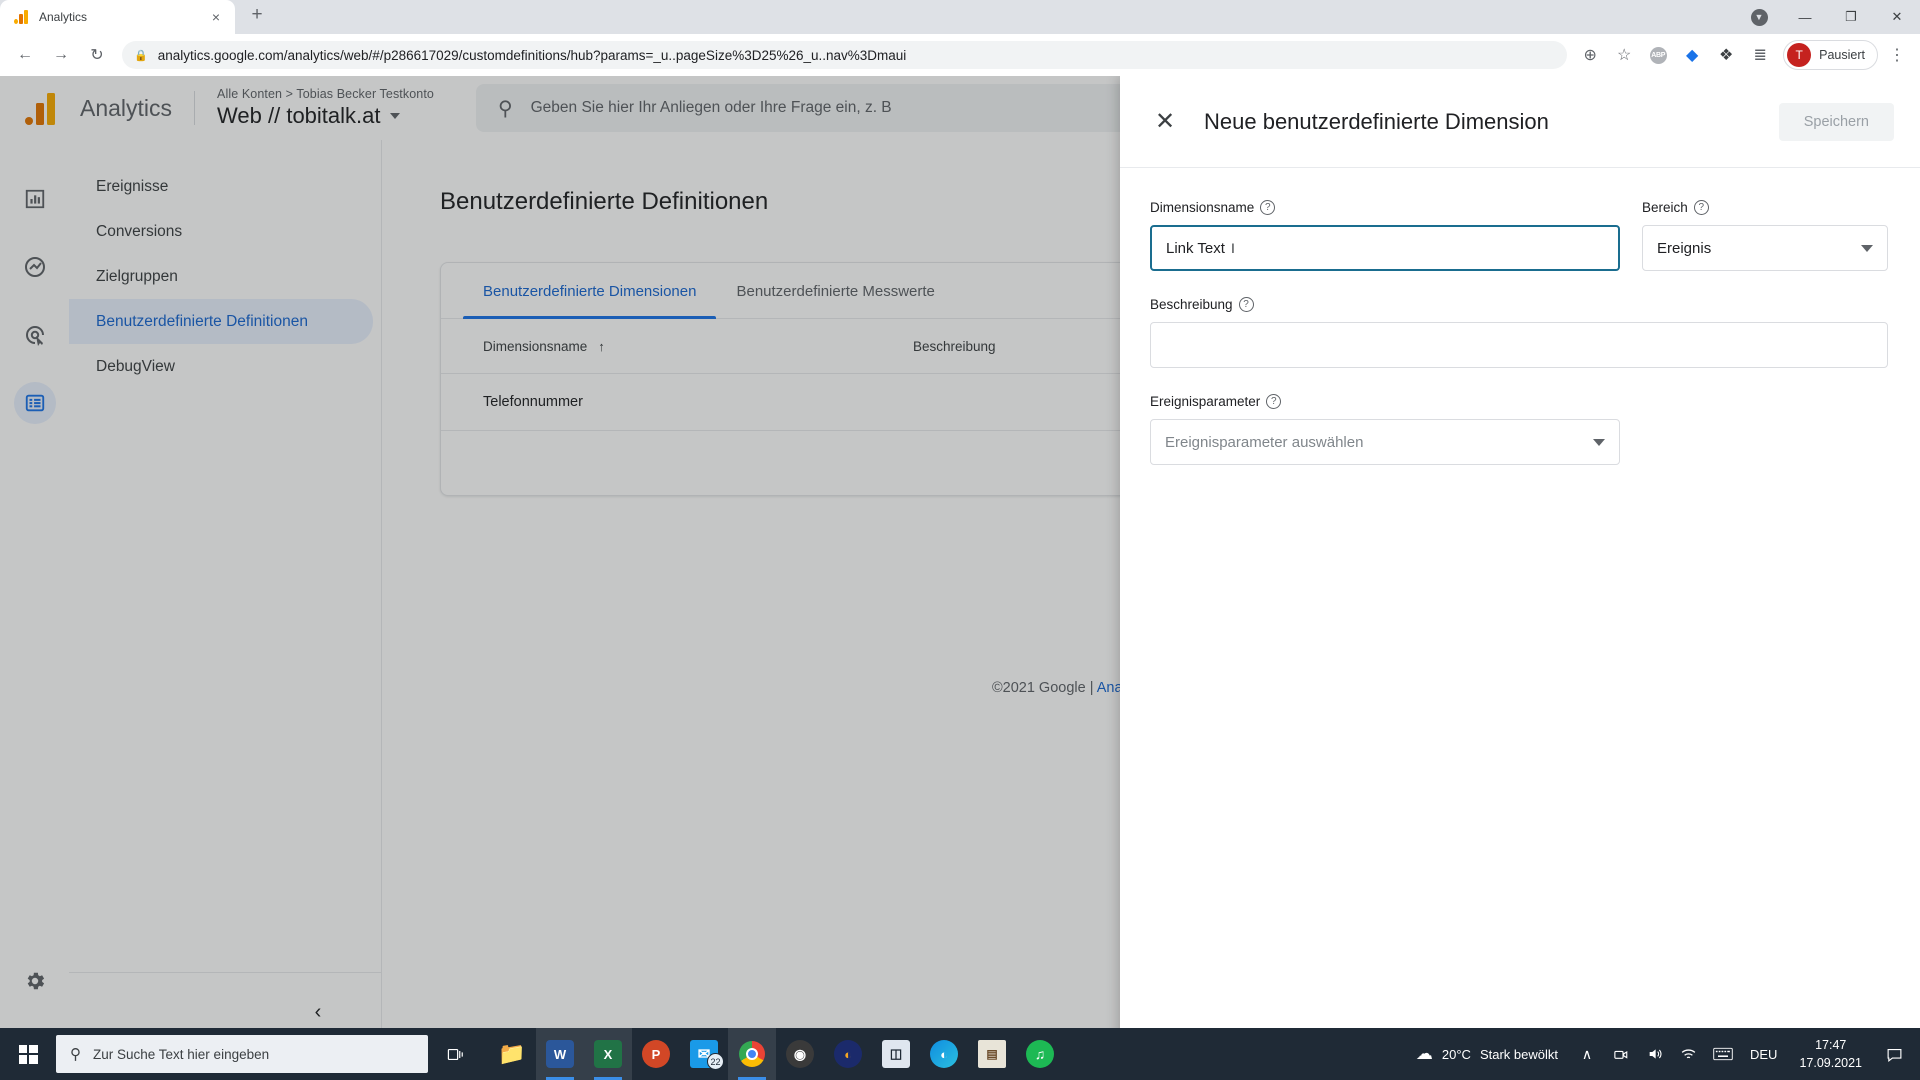 The height and width of the screenshot is (1080, 1920). I want to click on bookmark-star-icon: ☆, so click(1624, 55).